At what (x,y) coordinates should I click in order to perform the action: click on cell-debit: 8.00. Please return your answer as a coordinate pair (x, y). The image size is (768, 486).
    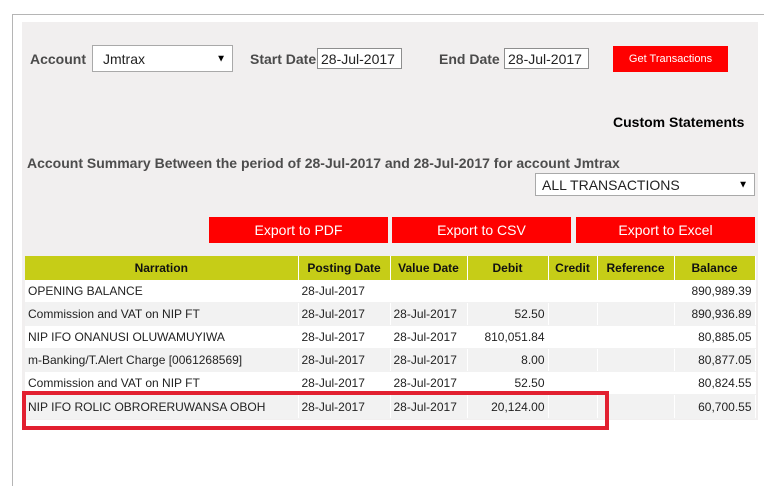
    Looking at the image, I should click on (508, 360).